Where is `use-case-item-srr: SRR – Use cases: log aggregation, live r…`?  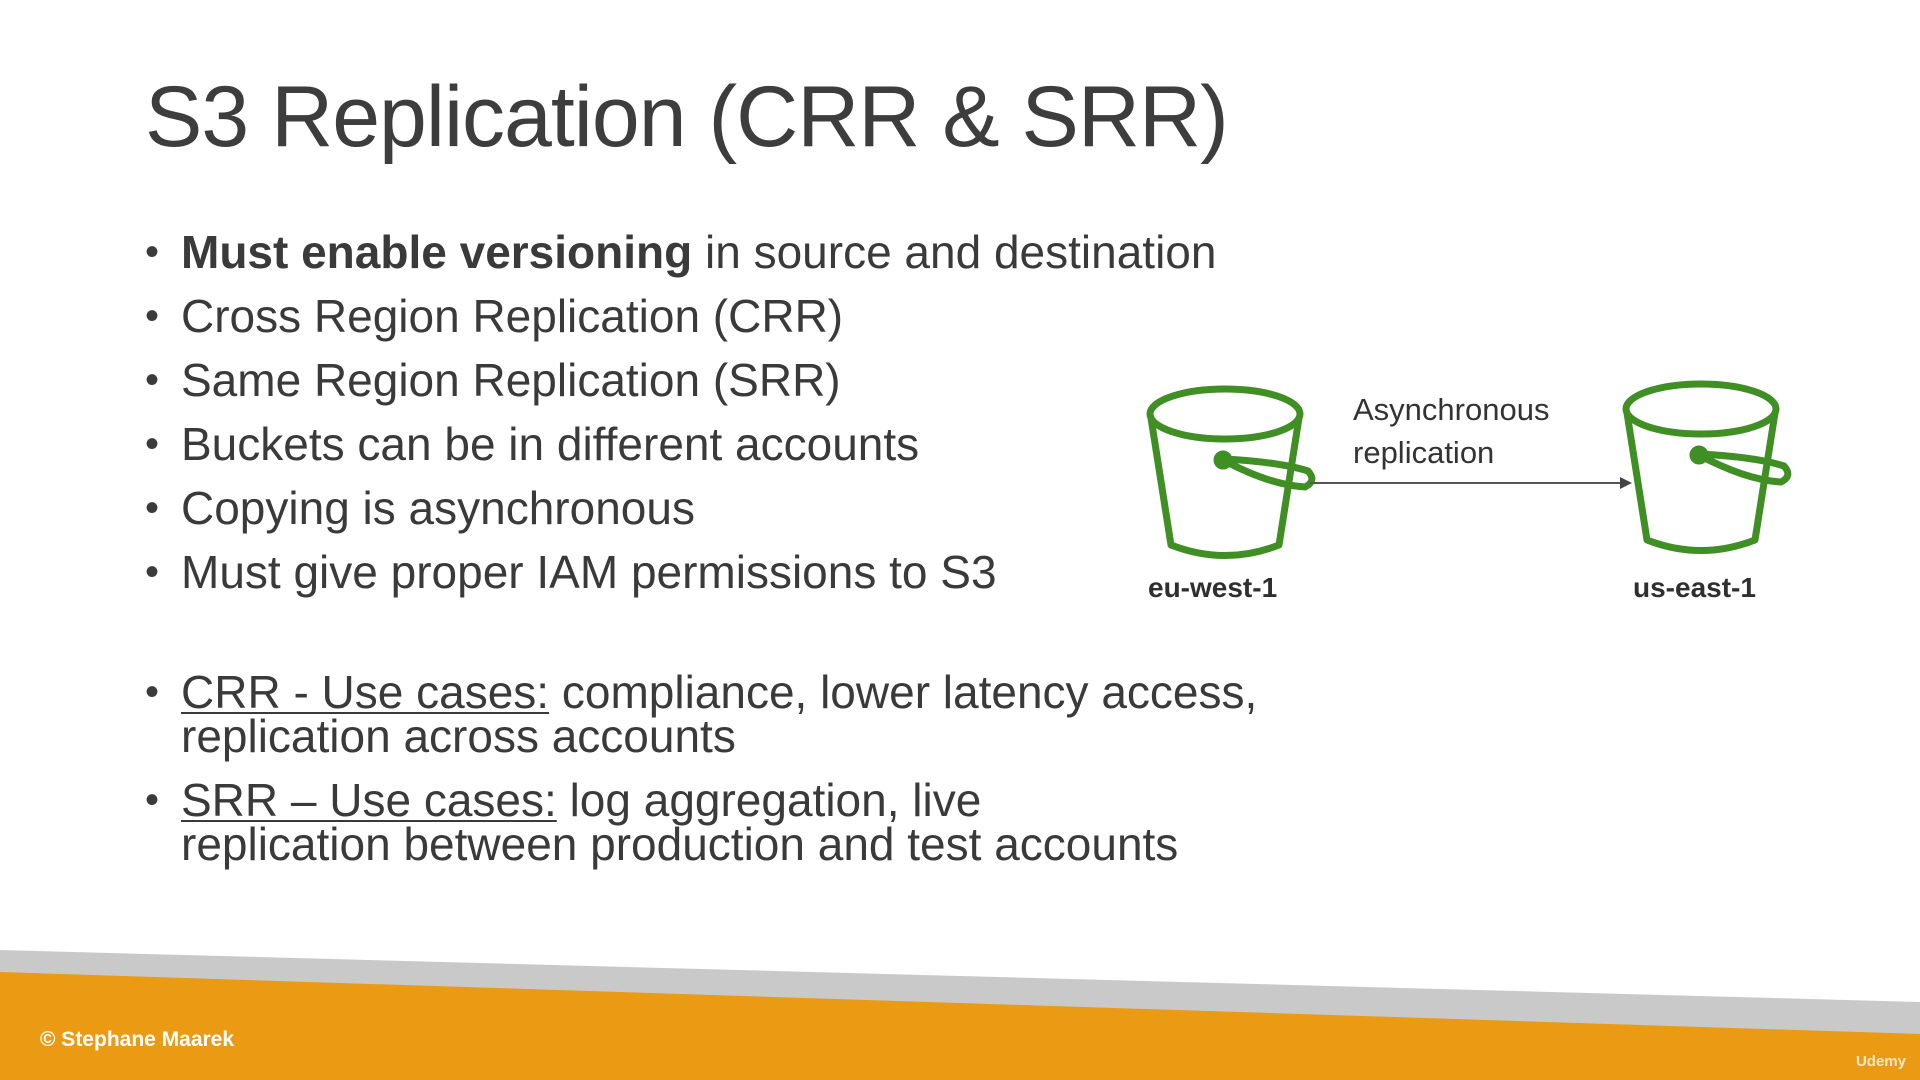 use-case-item-srr: SRR – Use cases: log aggregation, live r… is located at coordinates (673, 822).